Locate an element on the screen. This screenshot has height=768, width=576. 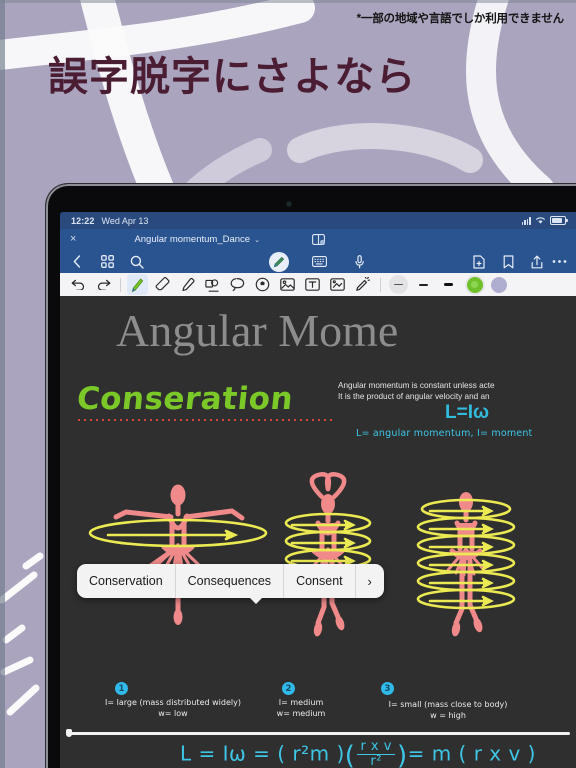
split-view-book-icon is located at coordinates (318, 239).